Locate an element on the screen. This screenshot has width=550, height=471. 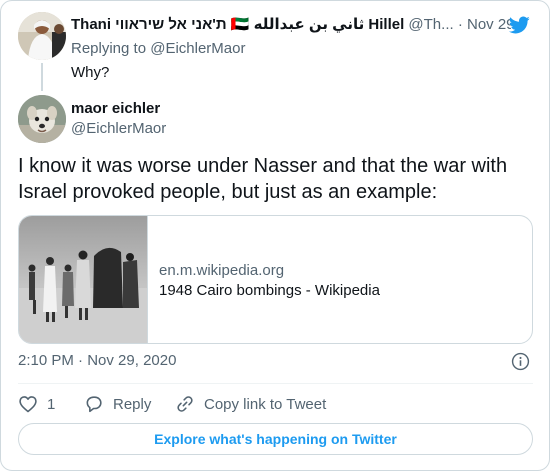
main-avatar is located at coordinates (42, 119).